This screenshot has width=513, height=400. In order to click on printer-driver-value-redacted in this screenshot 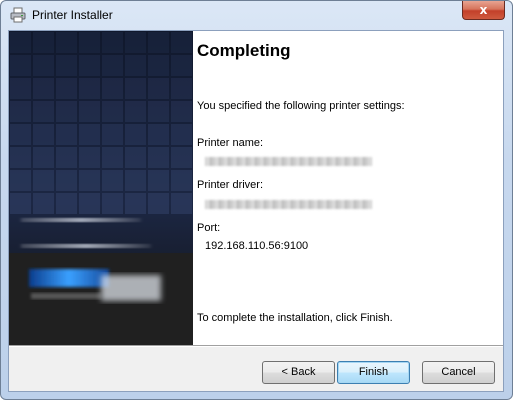, I will do `click(288, 204)`.